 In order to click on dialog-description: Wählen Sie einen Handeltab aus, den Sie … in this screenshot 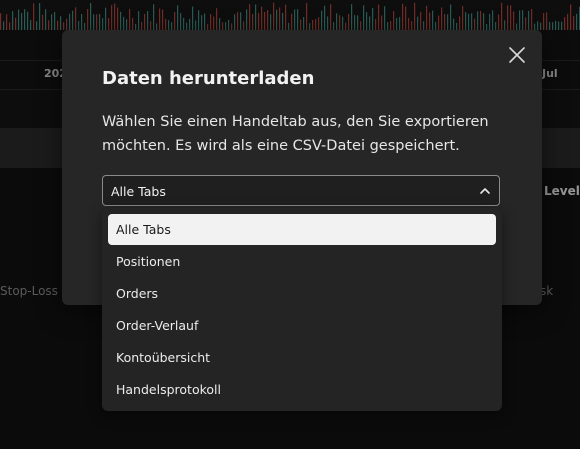, I will do `click(295, 134)`.